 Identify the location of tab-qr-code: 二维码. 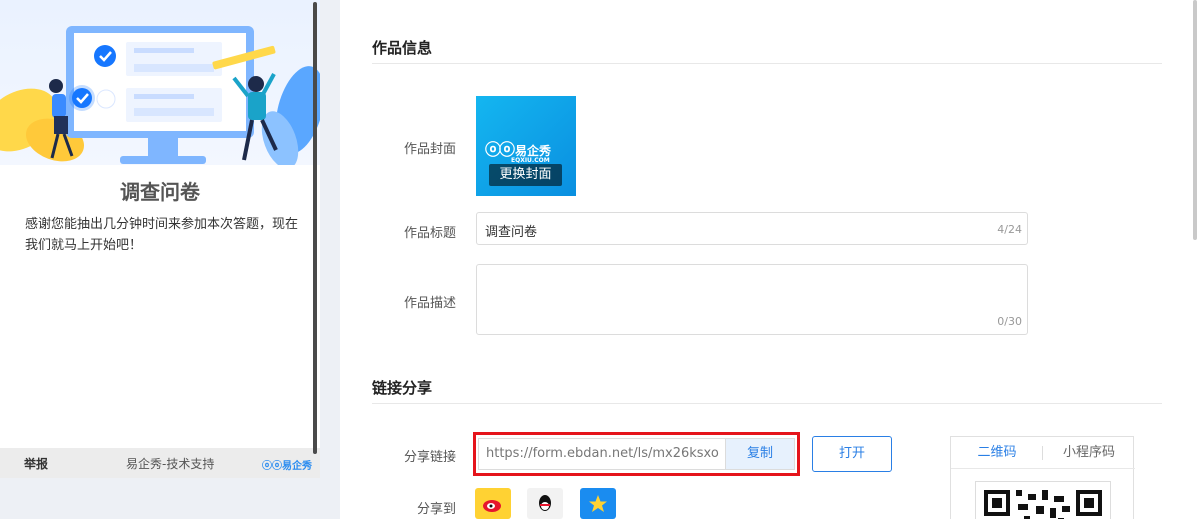
(997, 452).